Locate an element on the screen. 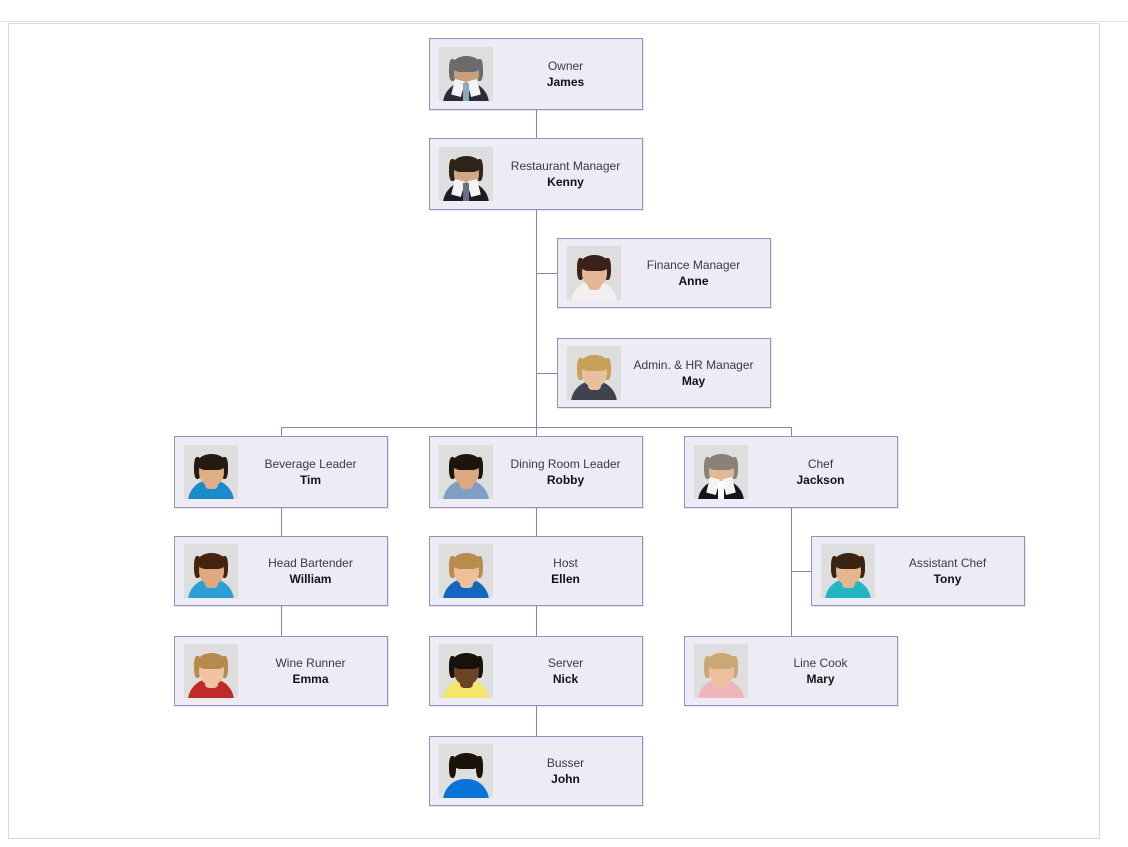 Image resolution: width=1128 pixels, height=847 pixels. node-title: Admin. & HR Manager is located at coordinates (693, 364).